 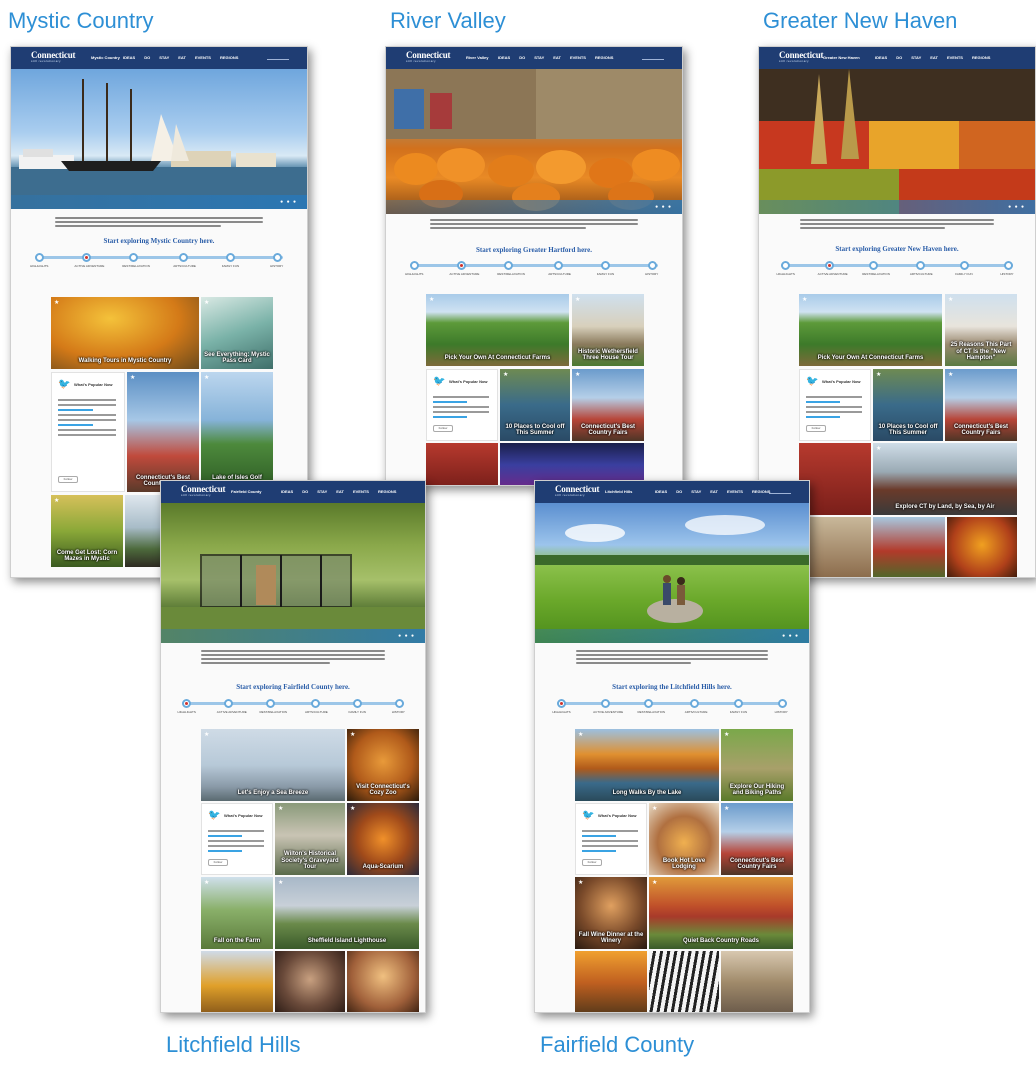 I want to click on tile-love-lodging: ★ Book Hot Love Lodging, so click(x=684, y=839).